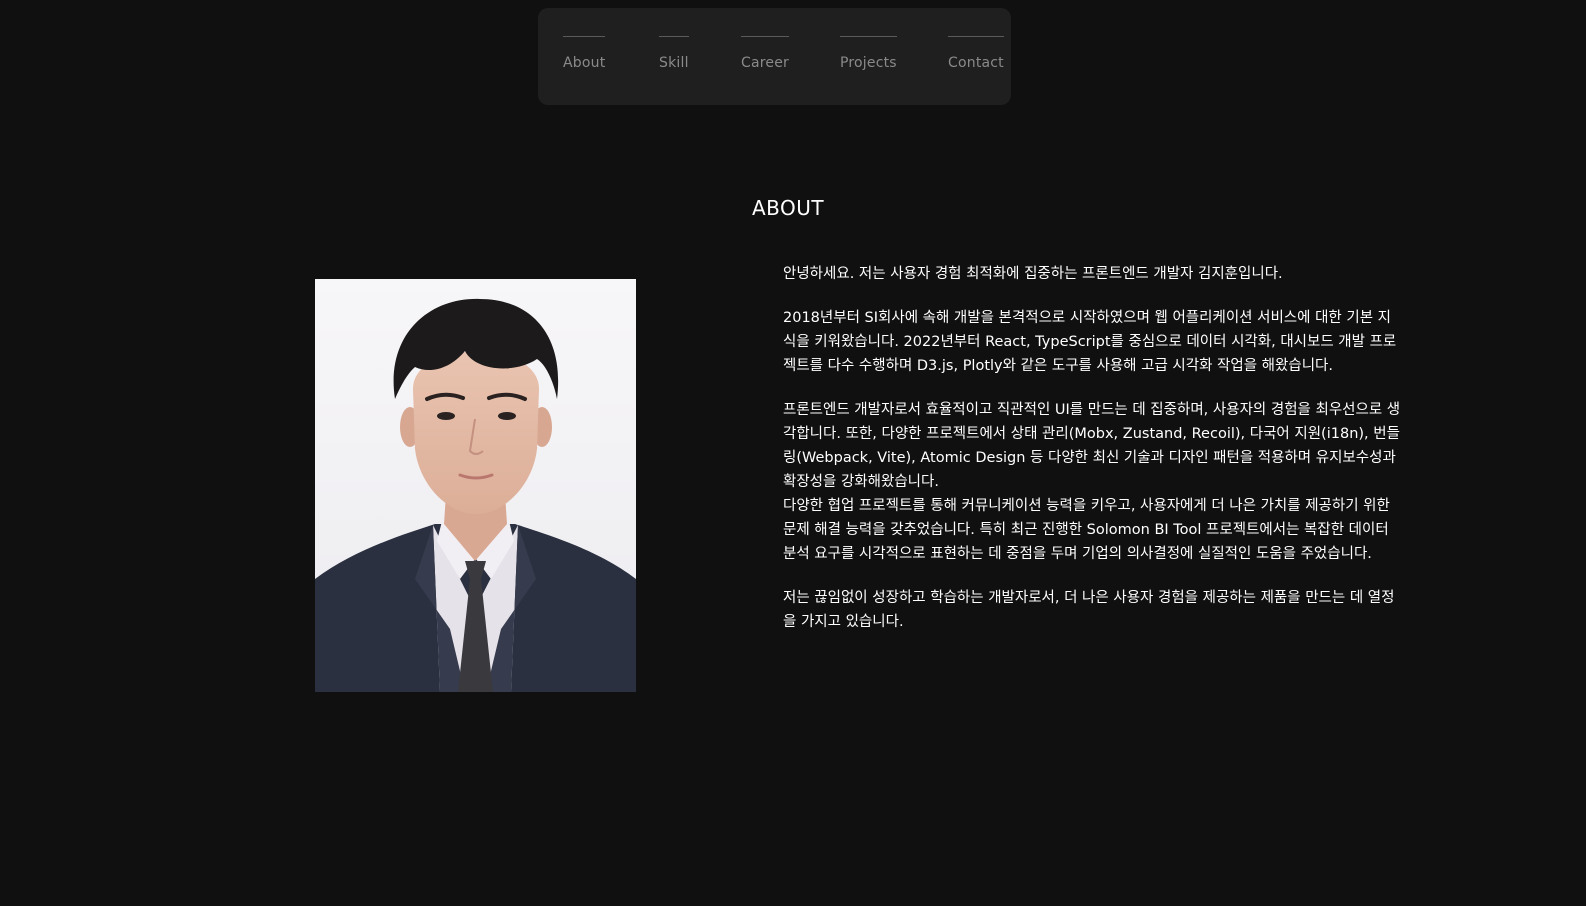 The image size is (1586, 906). Describe the element at coordinates (674, 63) in the screenshot. I see `nav-item-label: Skill` at that location.